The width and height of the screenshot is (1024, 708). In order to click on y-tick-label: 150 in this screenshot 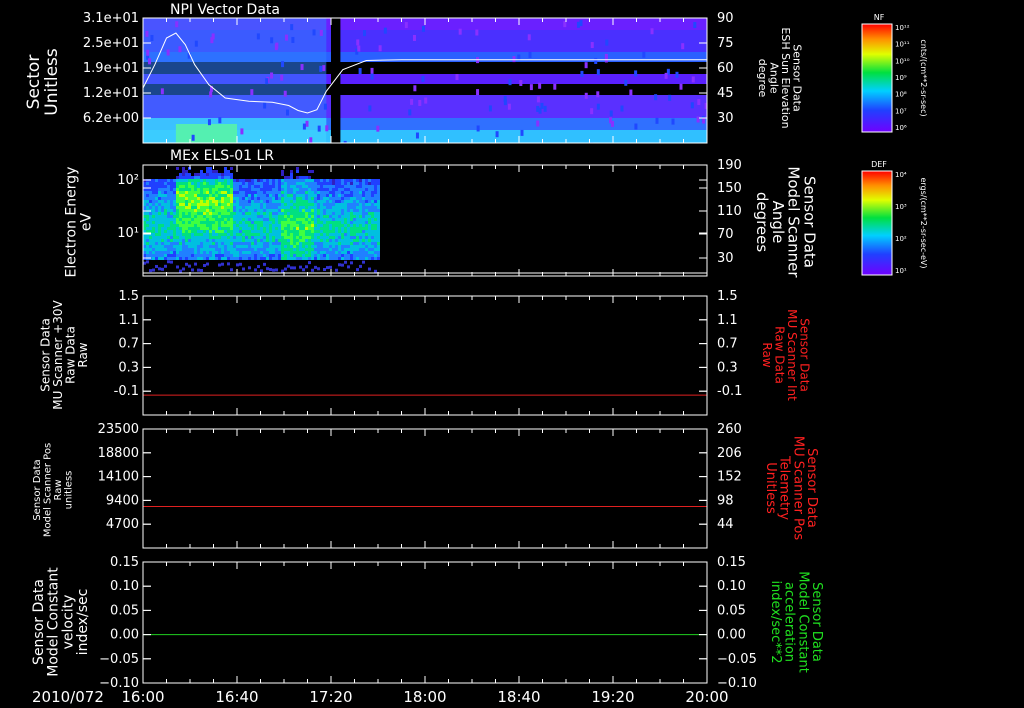, I will do `click(729, 188)`.